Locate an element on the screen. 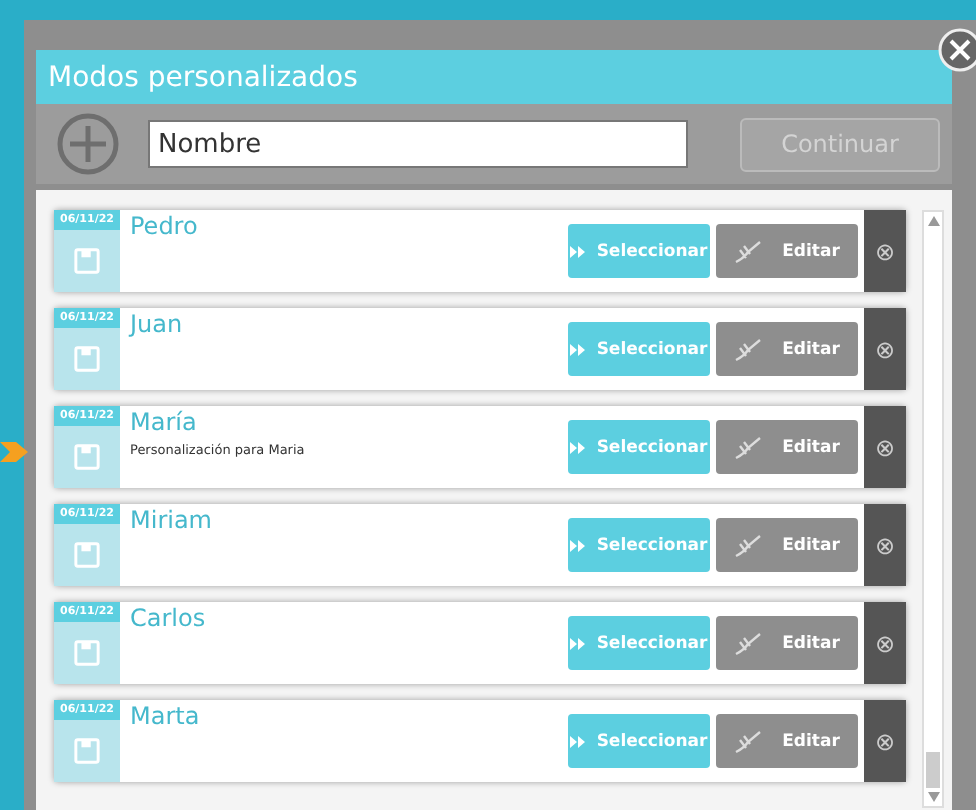 The image size is (976, 810). scrollbar is located at coordinates (933, 509).